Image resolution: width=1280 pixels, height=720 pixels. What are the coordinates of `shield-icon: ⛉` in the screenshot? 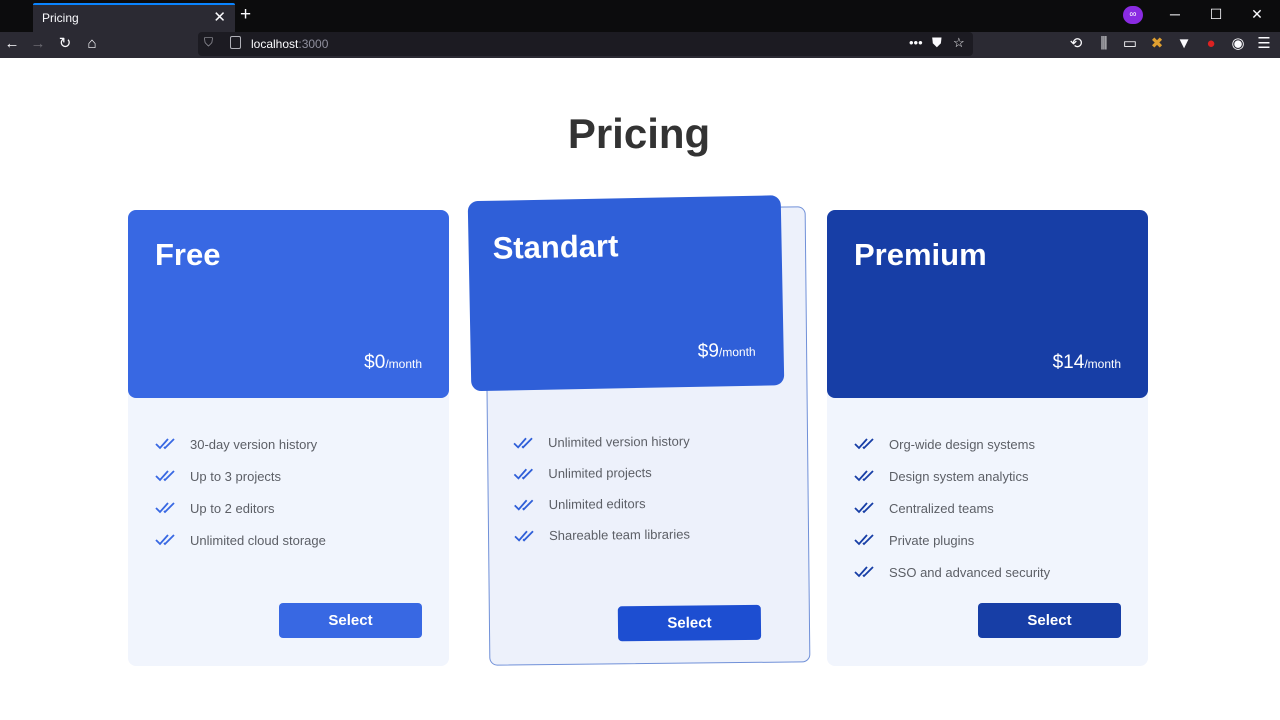 It's located at (208, 42).